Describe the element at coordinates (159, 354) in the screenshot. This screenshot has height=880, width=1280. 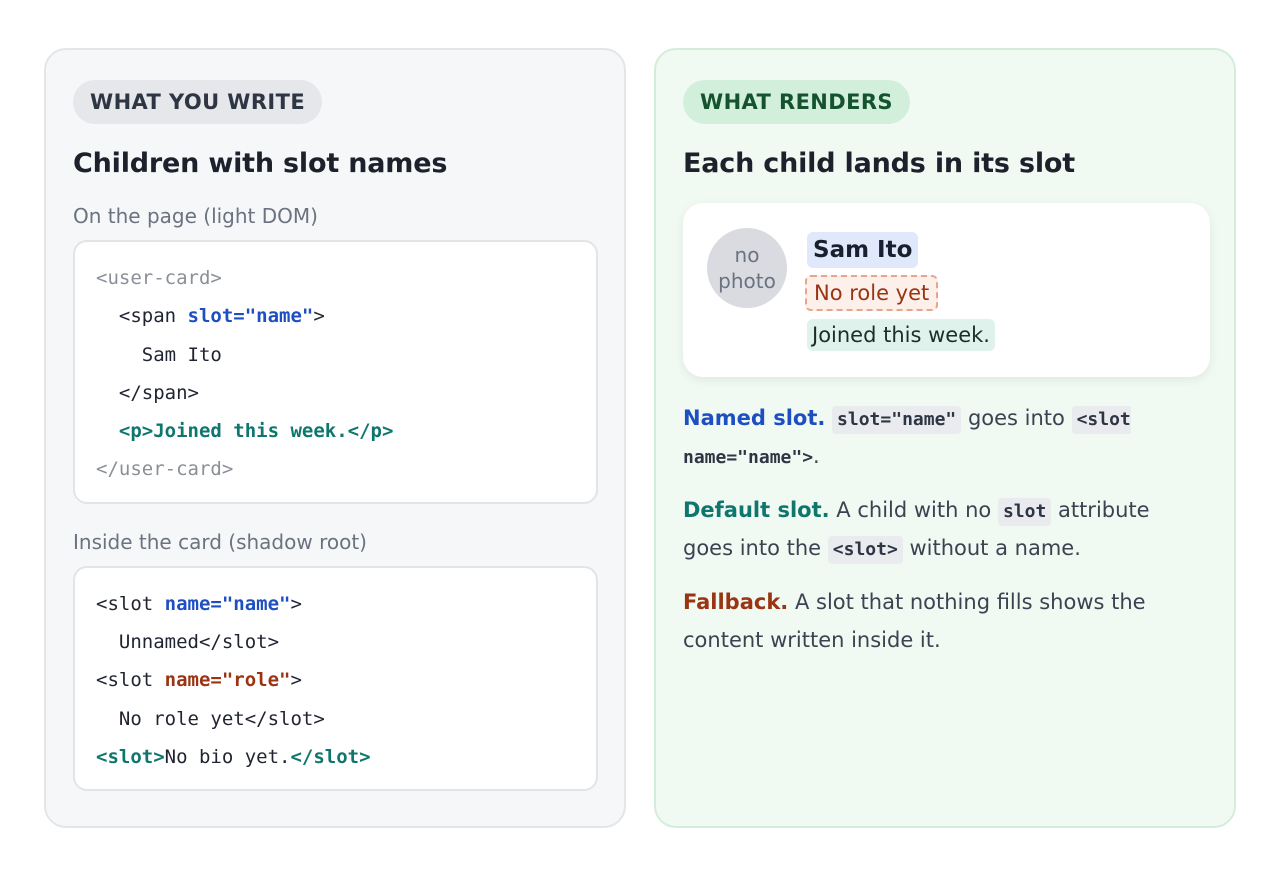
I see `code-token: Sam Ito` at that location.